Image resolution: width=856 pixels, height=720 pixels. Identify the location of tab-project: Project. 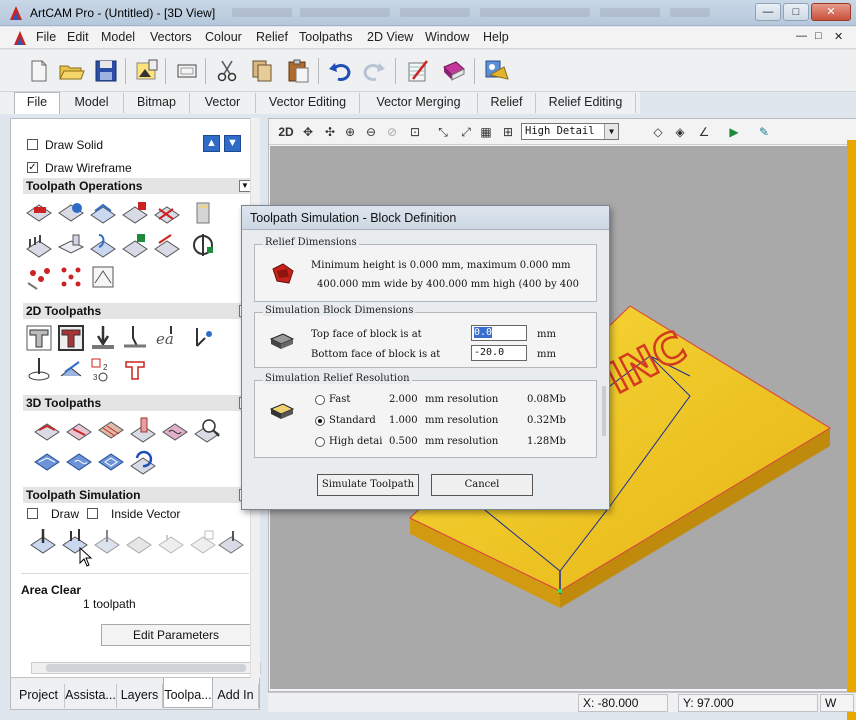
(39, 696).